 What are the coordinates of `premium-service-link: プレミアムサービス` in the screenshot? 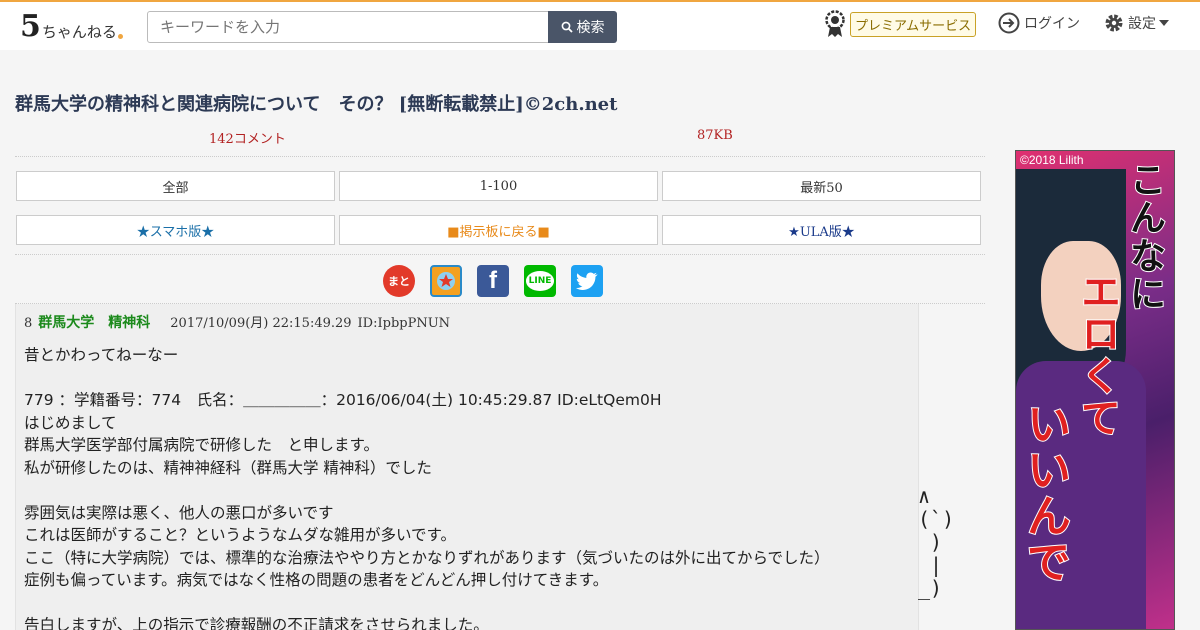 It's located at (900, 24).